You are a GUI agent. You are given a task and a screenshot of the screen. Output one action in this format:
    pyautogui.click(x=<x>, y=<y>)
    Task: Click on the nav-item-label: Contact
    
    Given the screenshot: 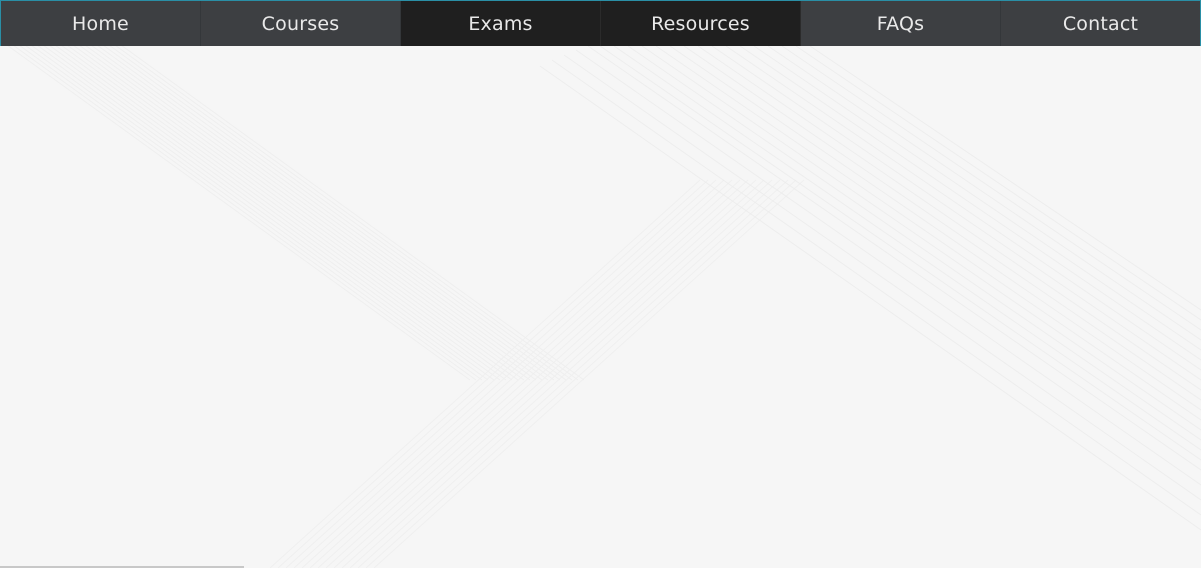 What is the action you would take?
    pyautogui.click(x=1100, y=23)
    